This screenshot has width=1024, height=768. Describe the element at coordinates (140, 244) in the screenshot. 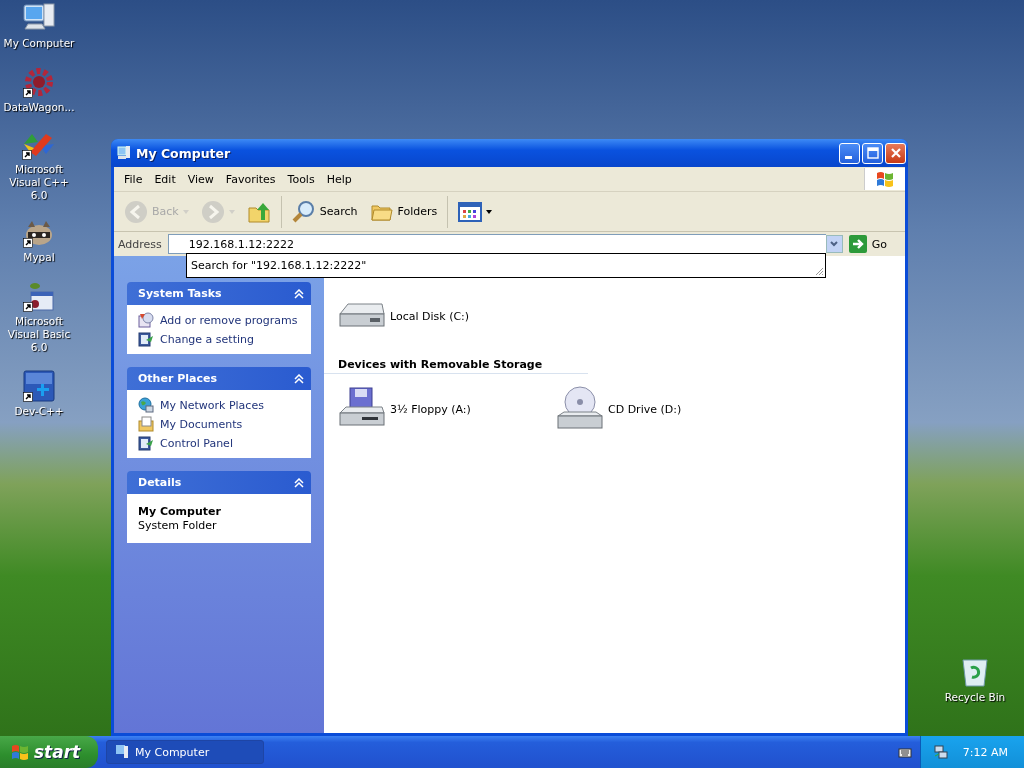

I see `address-label: Address` at that location.